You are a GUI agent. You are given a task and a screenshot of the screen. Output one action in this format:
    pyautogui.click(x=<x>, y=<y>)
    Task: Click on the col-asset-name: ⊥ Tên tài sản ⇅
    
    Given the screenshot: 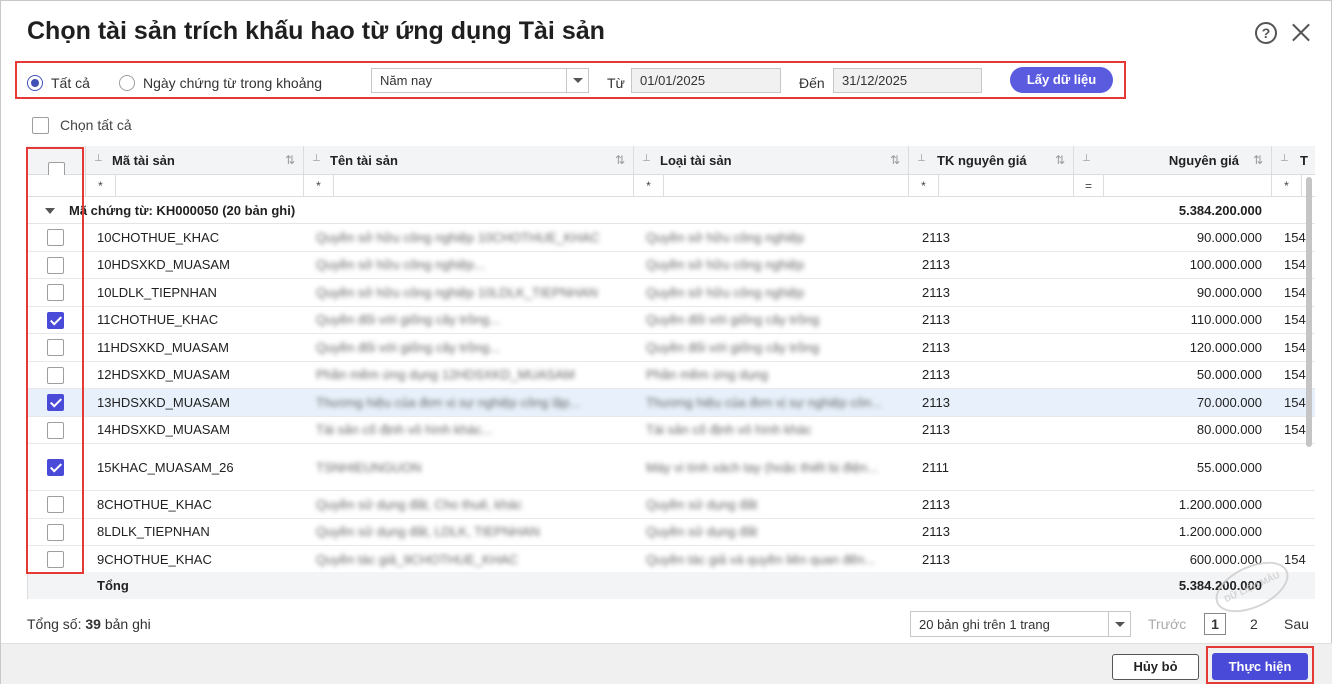 What is the action you would take?
    pyautogui.click(x=469, y=160)
    